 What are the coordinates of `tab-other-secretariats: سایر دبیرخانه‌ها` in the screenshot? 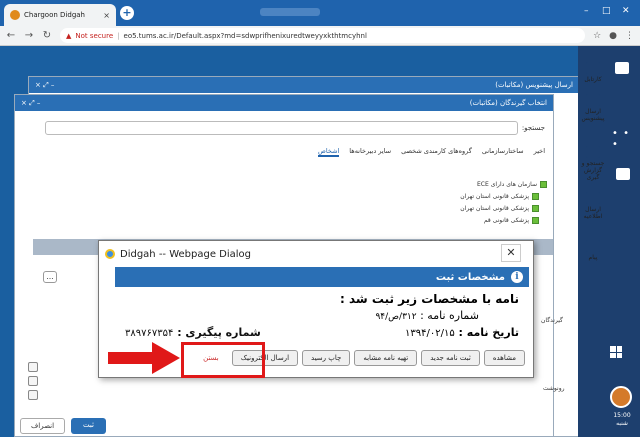 It's located at (370, 152).